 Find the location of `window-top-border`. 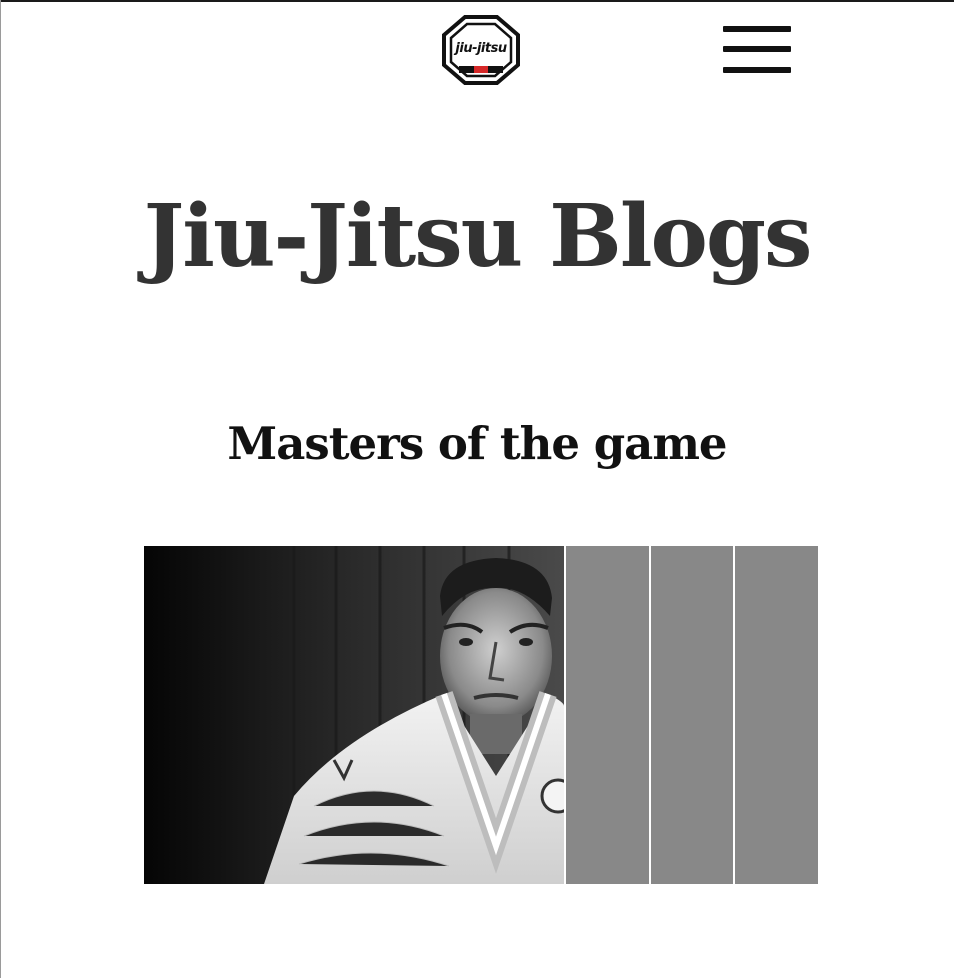

window-top-border is located at coordinates (477, 1).